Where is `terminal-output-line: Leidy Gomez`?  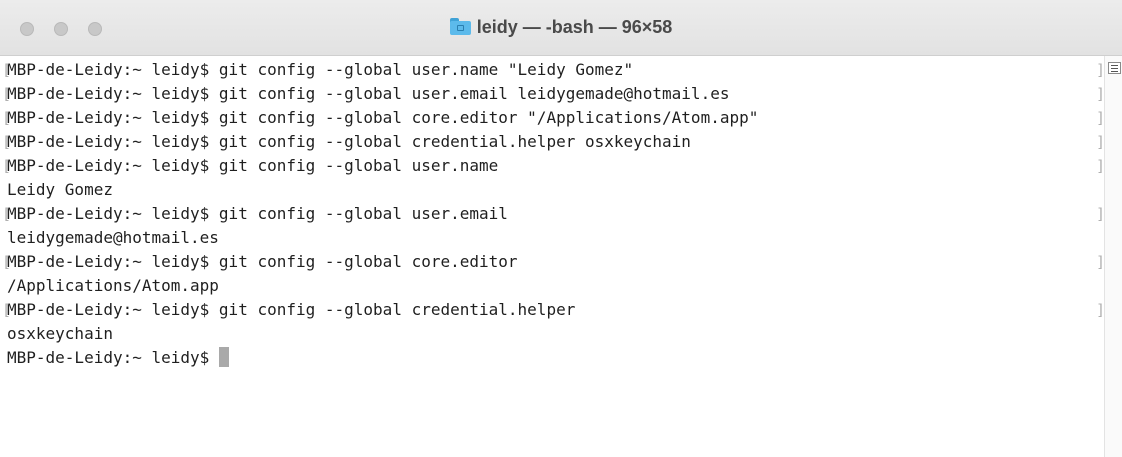 terminal-output-line: Leidy Gomez is located at coordinates (60, 189).